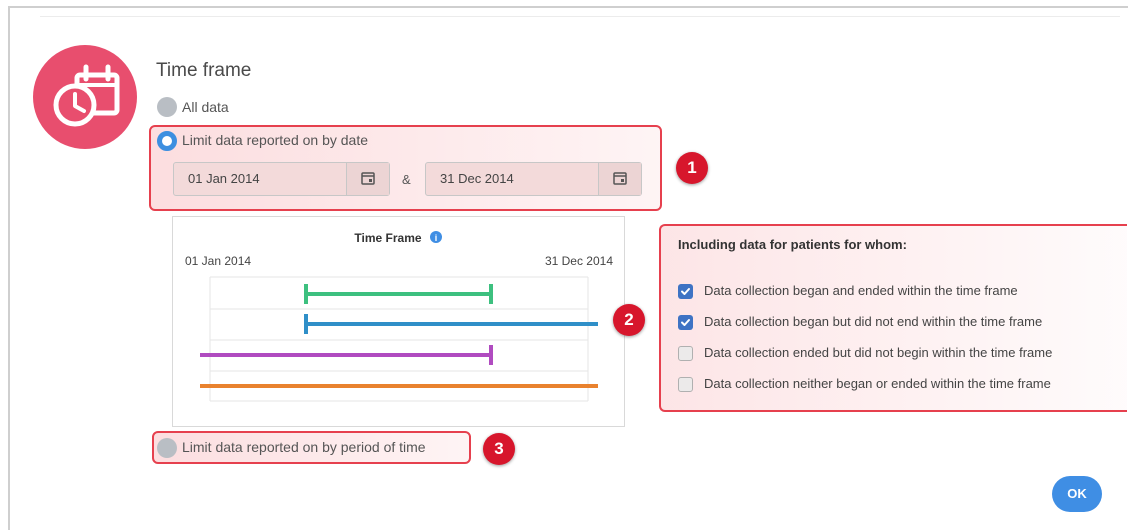 Image resolution: width=1134 pixels, height=530 pixels. What do you see at coordinates (204, 70) in the screenshot?
I see `dialog-title: Time frame` at bounding box center [204, 70].